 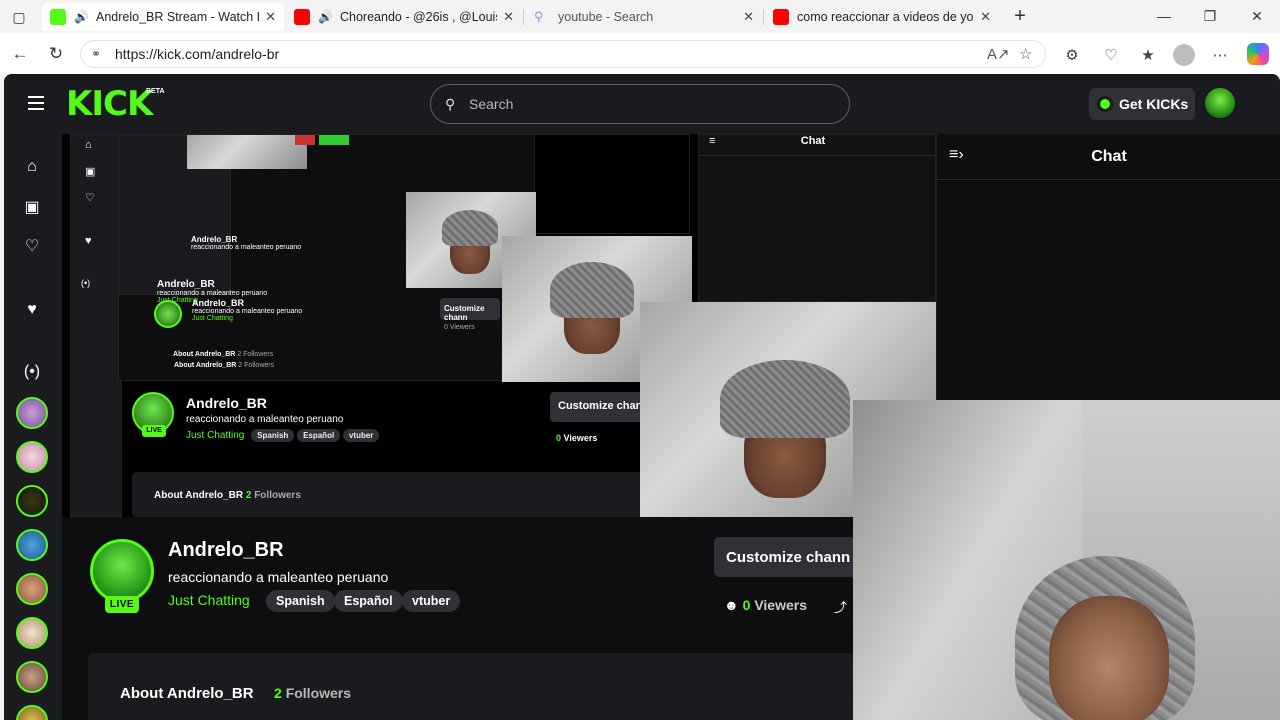 What do you see at coordinates (813, 141) in the screenshot?
I see `captured-chat-title: Chat` at bounding box center [813, 141].